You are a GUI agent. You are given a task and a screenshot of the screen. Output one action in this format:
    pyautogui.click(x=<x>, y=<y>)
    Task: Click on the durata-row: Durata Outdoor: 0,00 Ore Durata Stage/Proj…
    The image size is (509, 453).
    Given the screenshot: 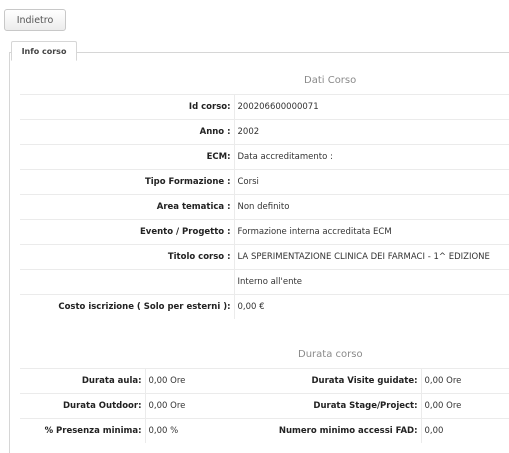 What is the action you would take?
    pyautogui.click(x=264, y=406)
    